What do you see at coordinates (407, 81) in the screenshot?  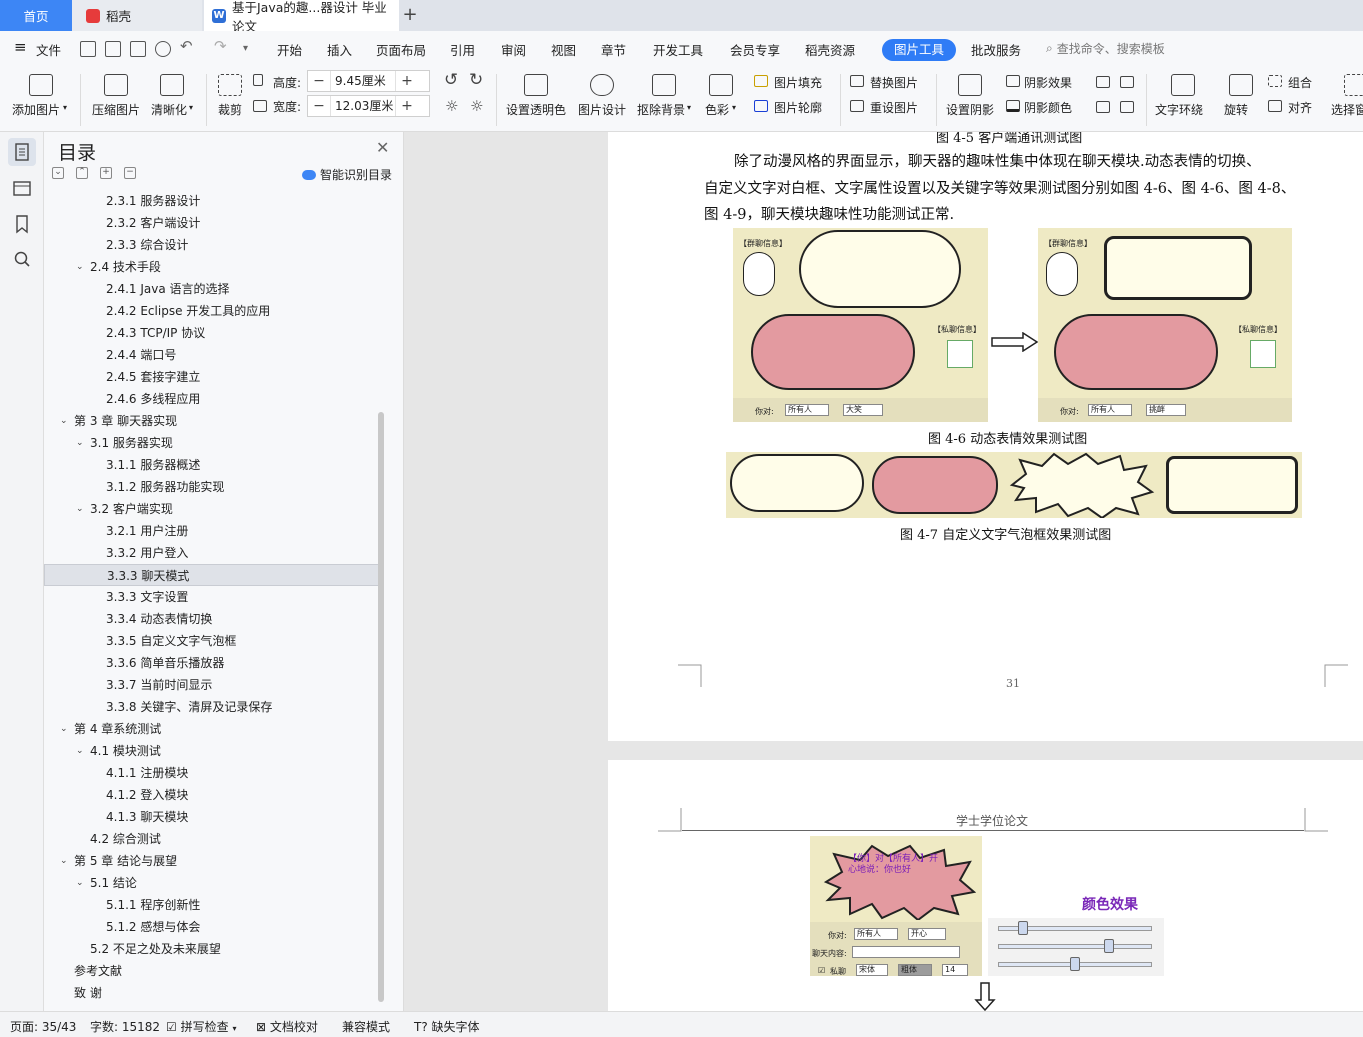 I see `height-increase-button: +` at bounding box center [407, 81].